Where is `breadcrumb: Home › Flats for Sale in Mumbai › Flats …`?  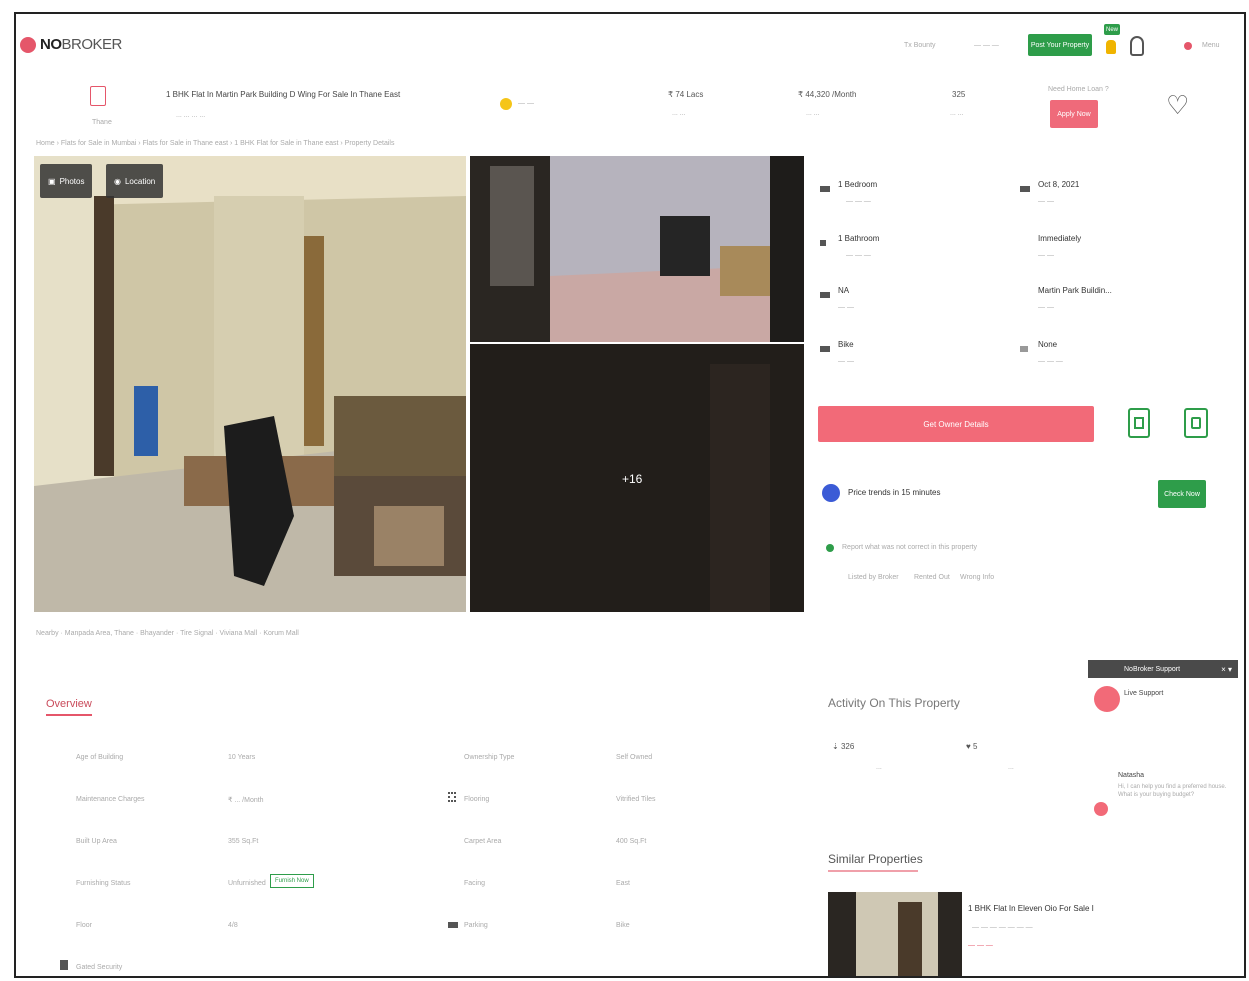 breadcrumb: Home › Flats for Sale in Mumbai › Flats … is located at coordinates (215, 143).